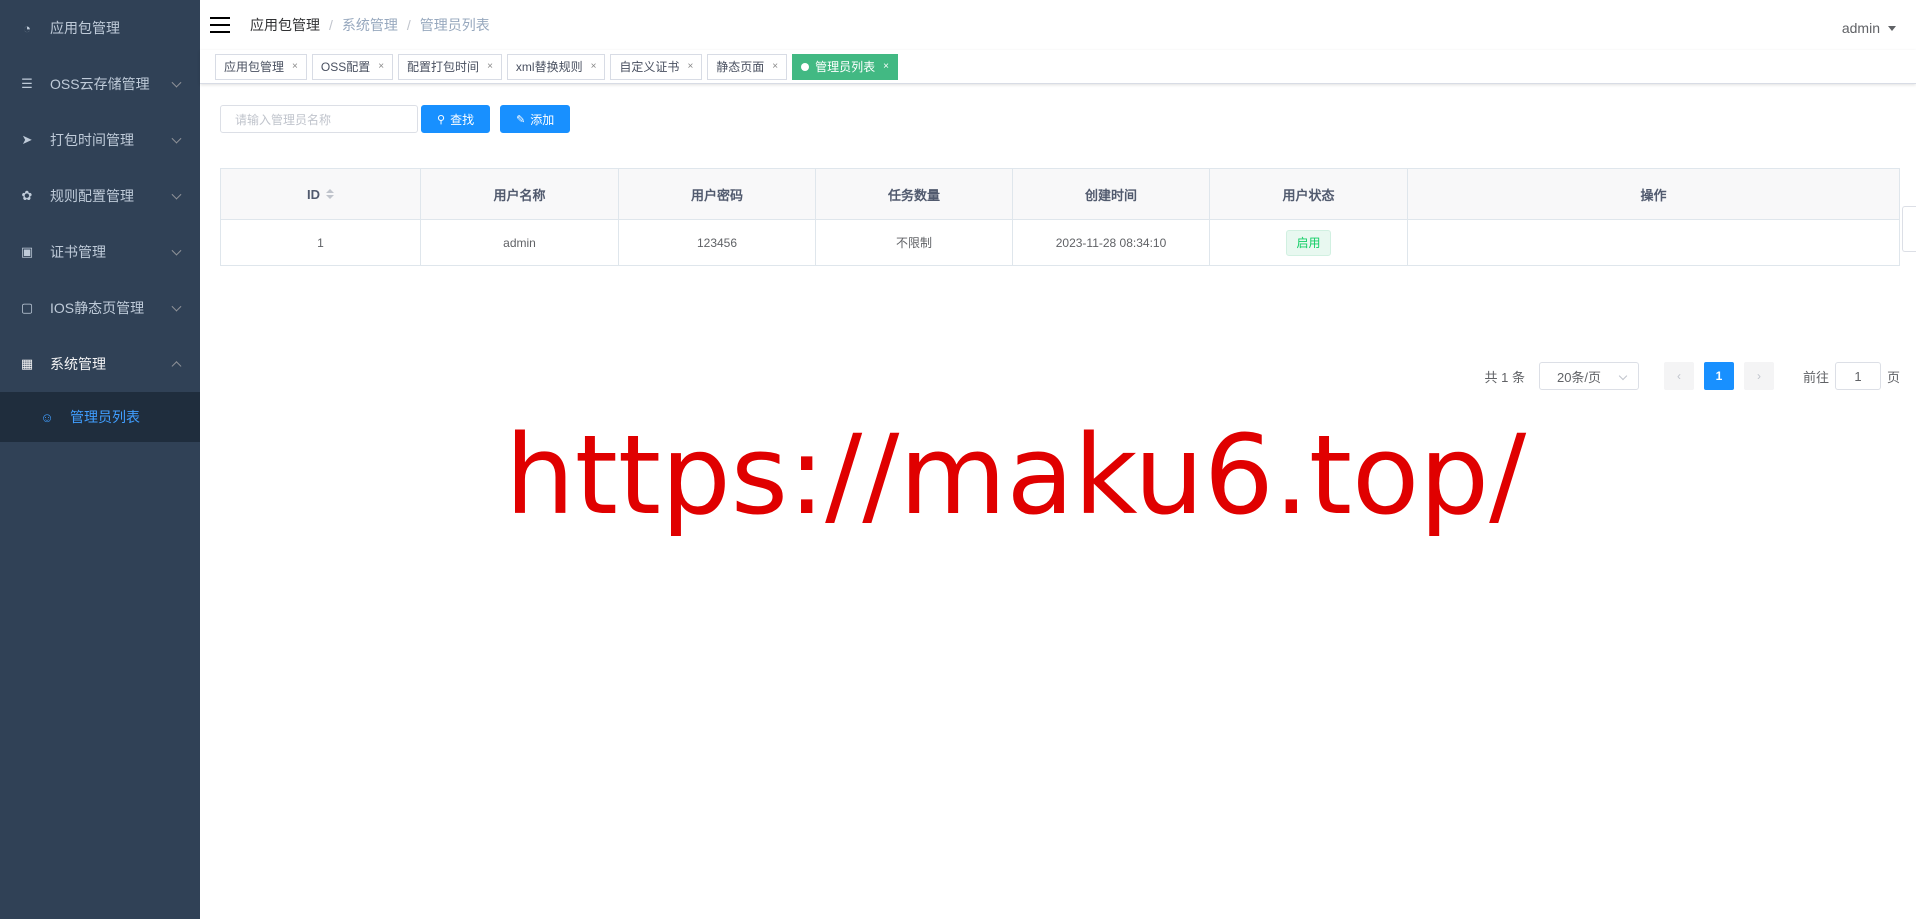 The width and height of the screenshot is (1916, 919). I want to click on page-unit-label: 页, so click(1893, 377).